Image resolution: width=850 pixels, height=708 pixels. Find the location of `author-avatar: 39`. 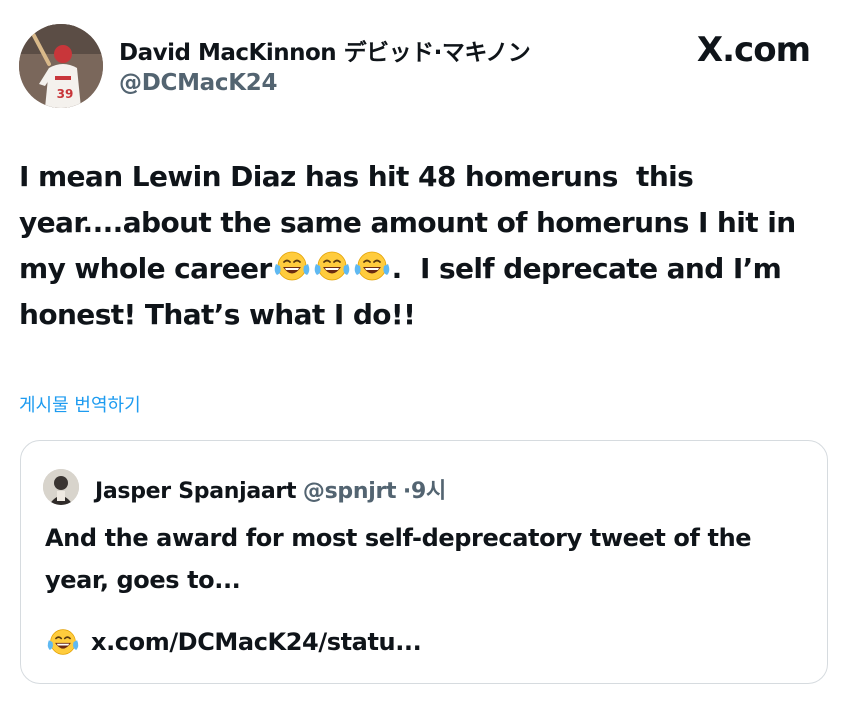

author-avatar: 39 is located at coordinates (61, 66).